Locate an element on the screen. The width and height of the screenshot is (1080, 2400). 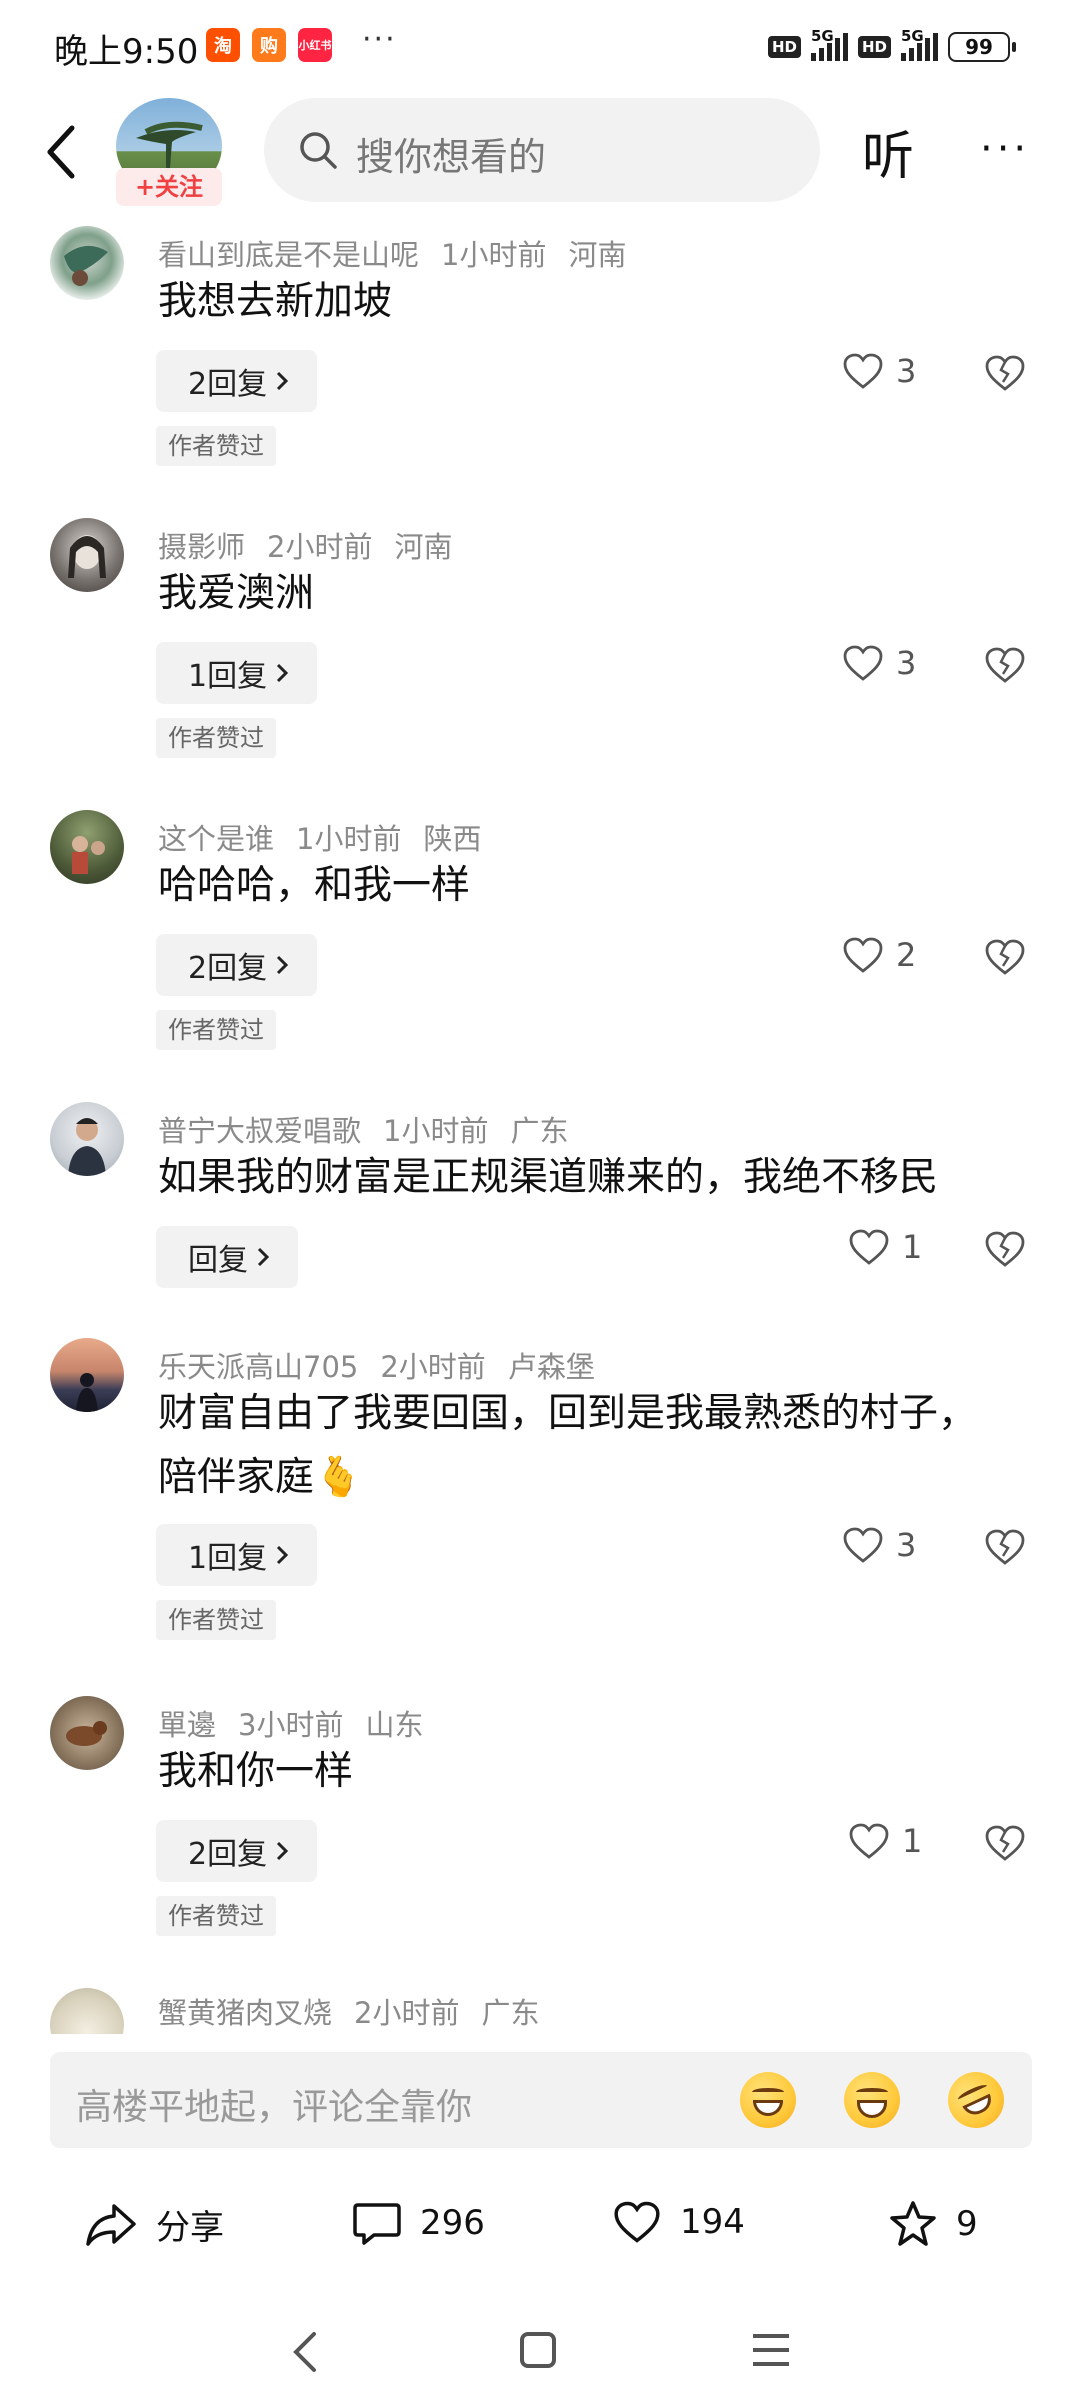
comment-item: 摄影师 2小时前 河南 我爱澳洲 1回复 作者赞过 3 is located at coordinates (540, 648).